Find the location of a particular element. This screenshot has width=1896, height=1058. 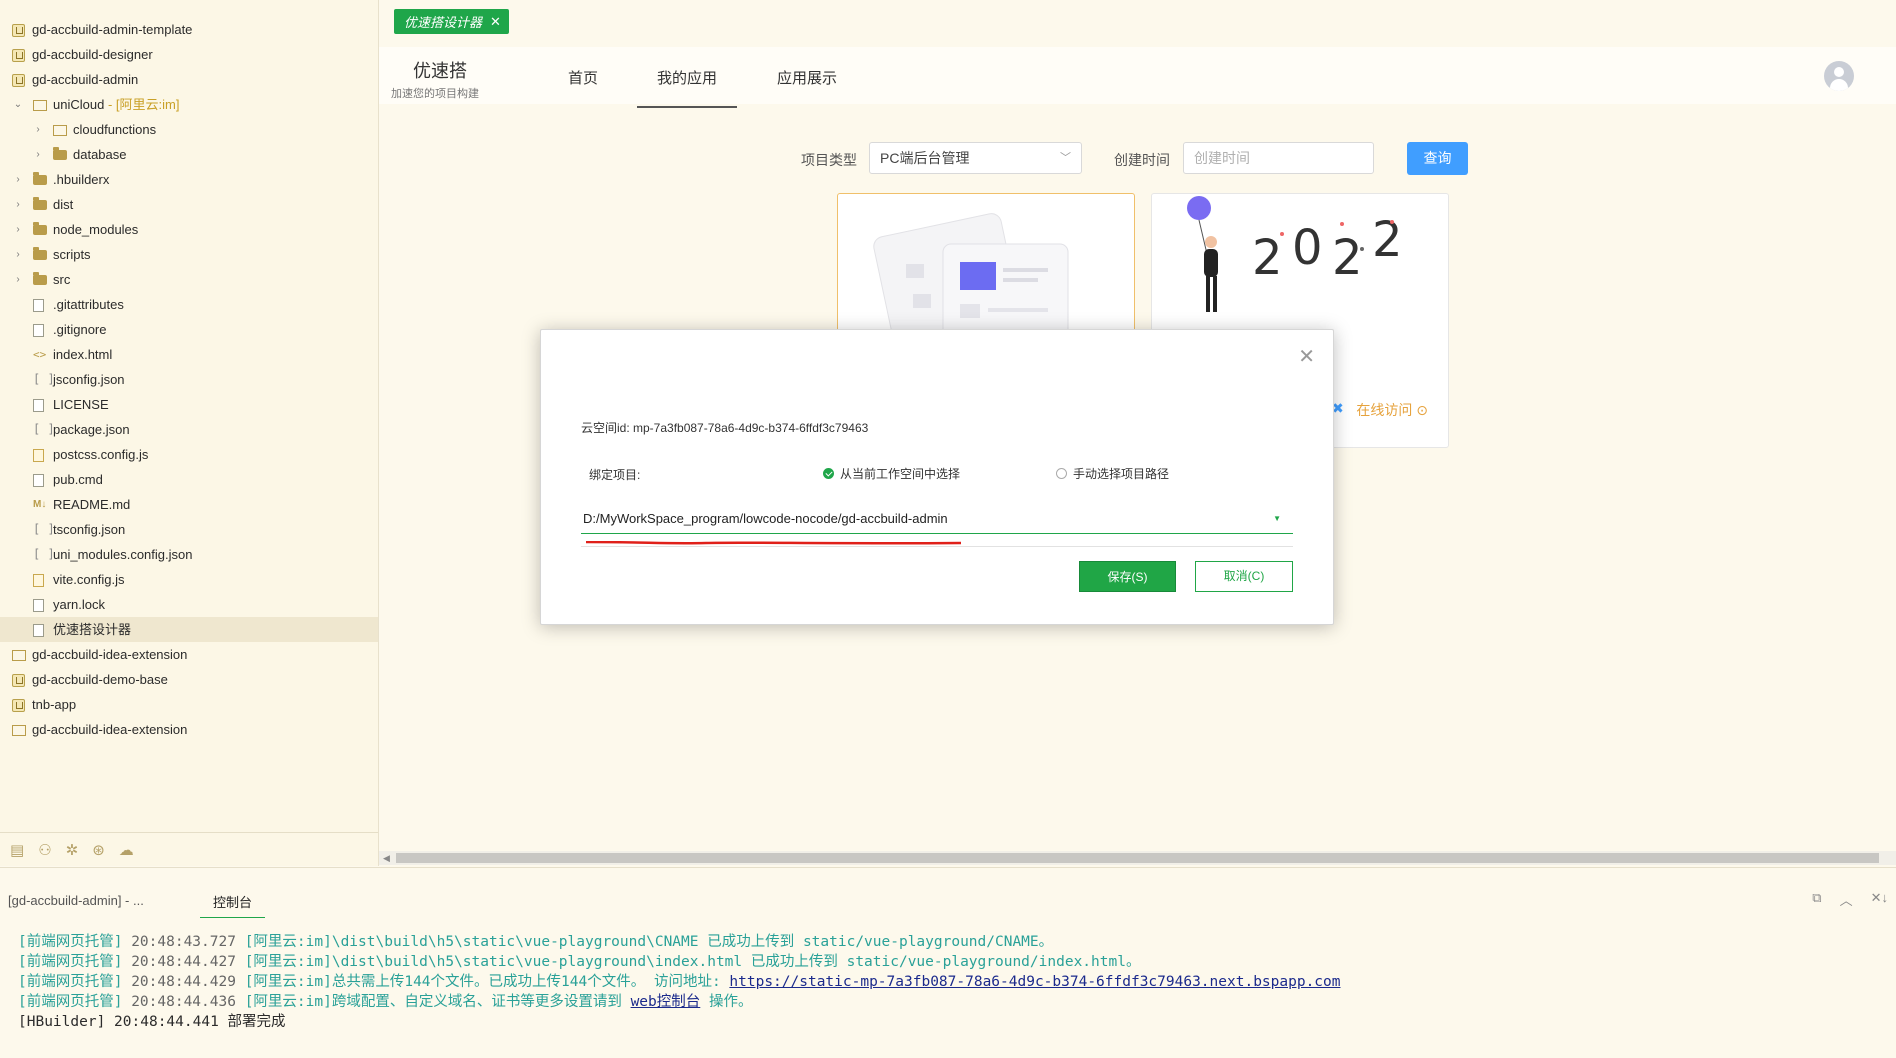

debug-icon: ✲ is located at coordinates (72, 850).